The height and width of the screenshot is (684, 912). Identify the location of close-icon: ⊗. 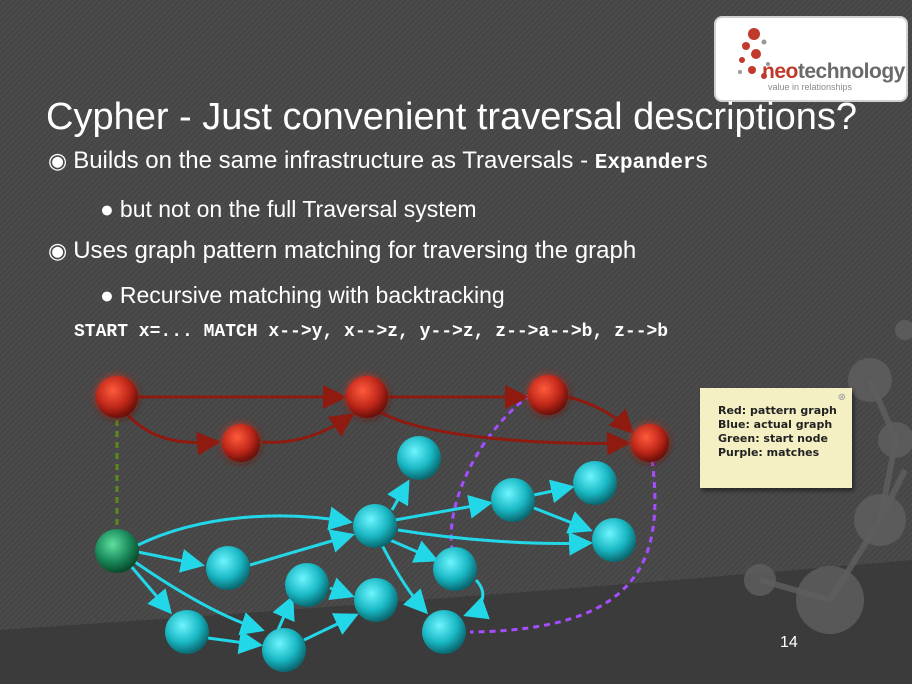
(842, 398).